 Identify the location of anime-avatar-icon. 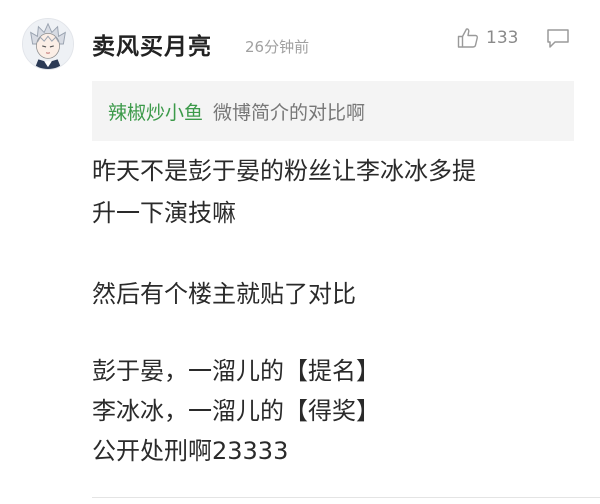
(48, 44).